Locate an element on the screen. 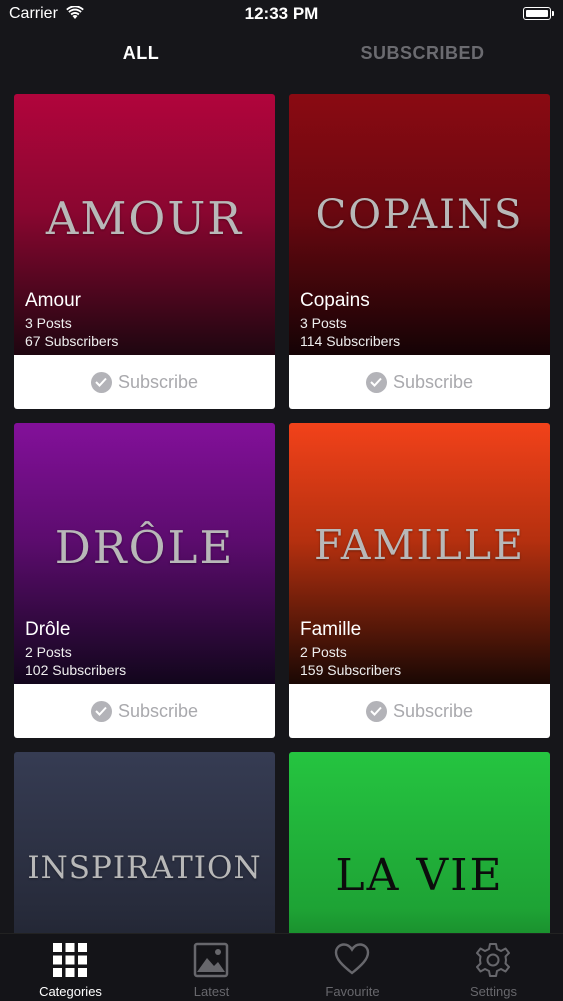 The width and height of the screenshot is (563, 1001). category-subscribers: 67 Subscribers is located at coordinates (72, 341).